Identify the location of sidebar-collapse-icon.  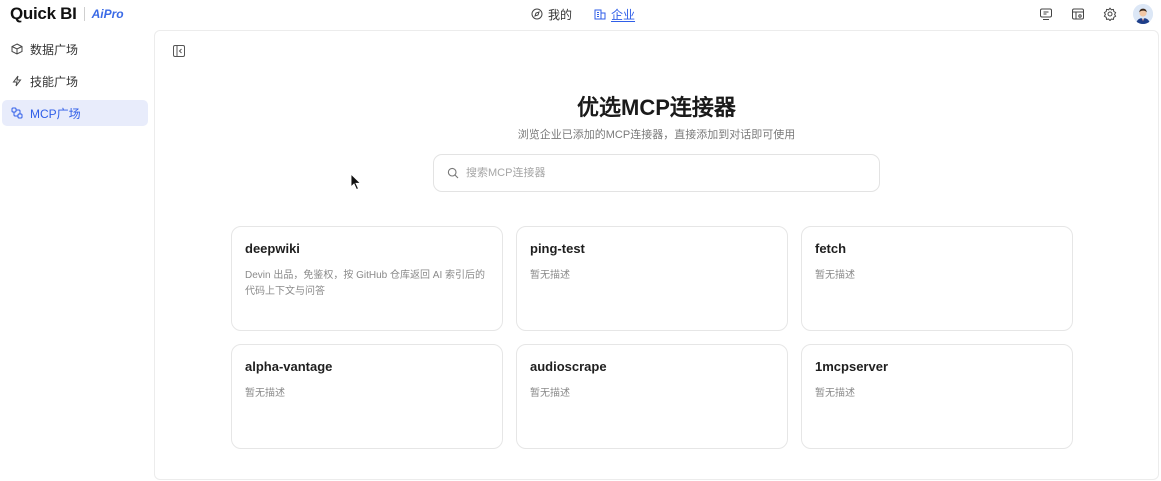
(179, 51).